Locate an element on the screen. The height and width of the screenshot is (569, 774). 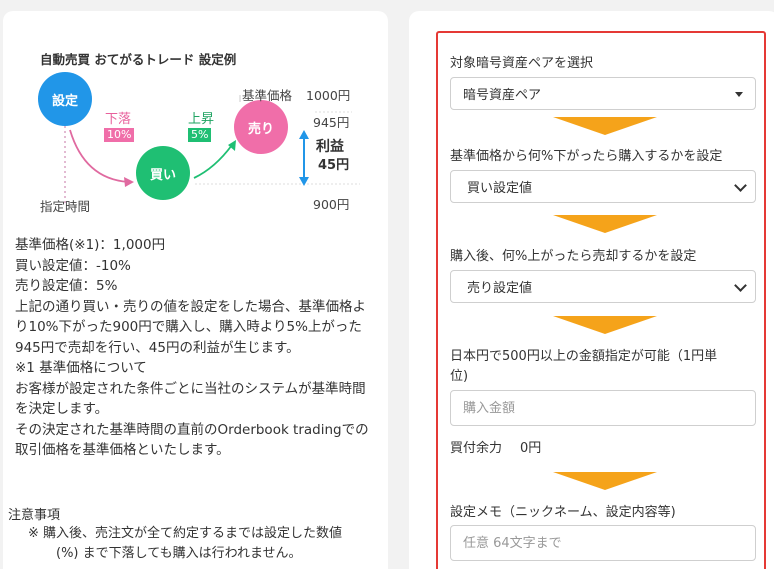
pair-select-value: 暗号資産ペア is located at coordinates (502, 95).